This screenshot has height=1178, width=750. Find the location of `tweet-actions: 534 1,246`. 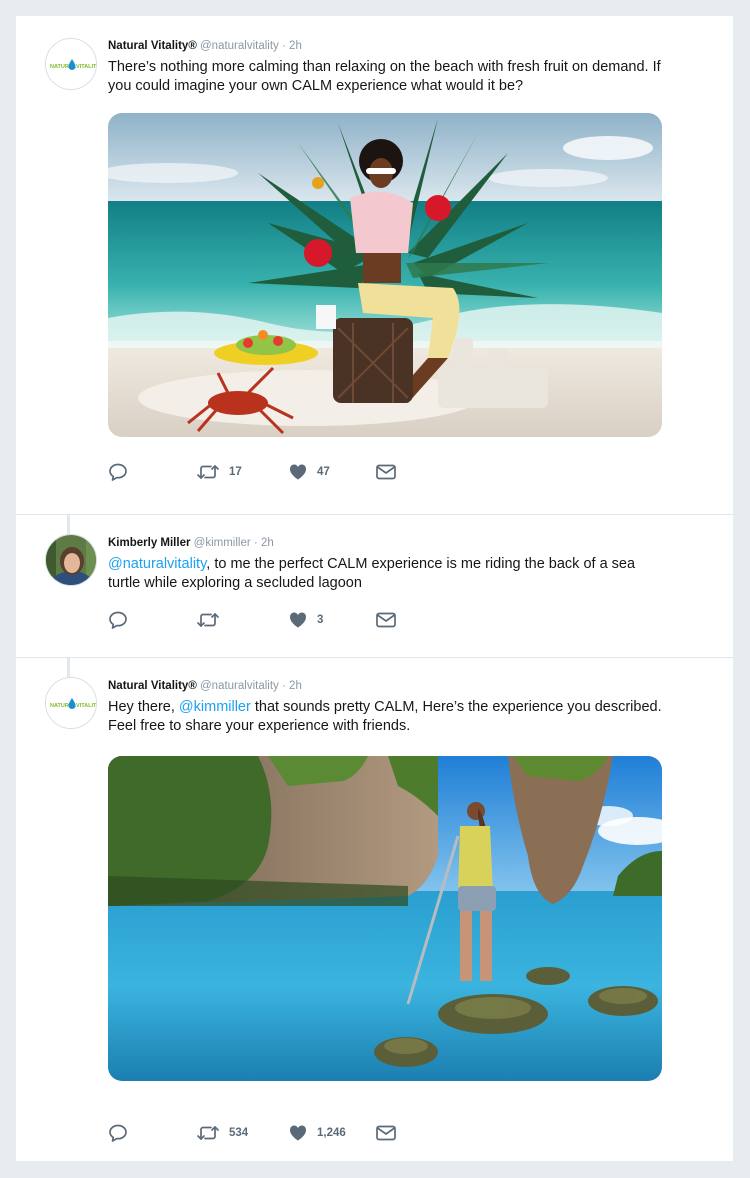

tweet-actions: 534 1,246 is located at coordinates (268, 1133).